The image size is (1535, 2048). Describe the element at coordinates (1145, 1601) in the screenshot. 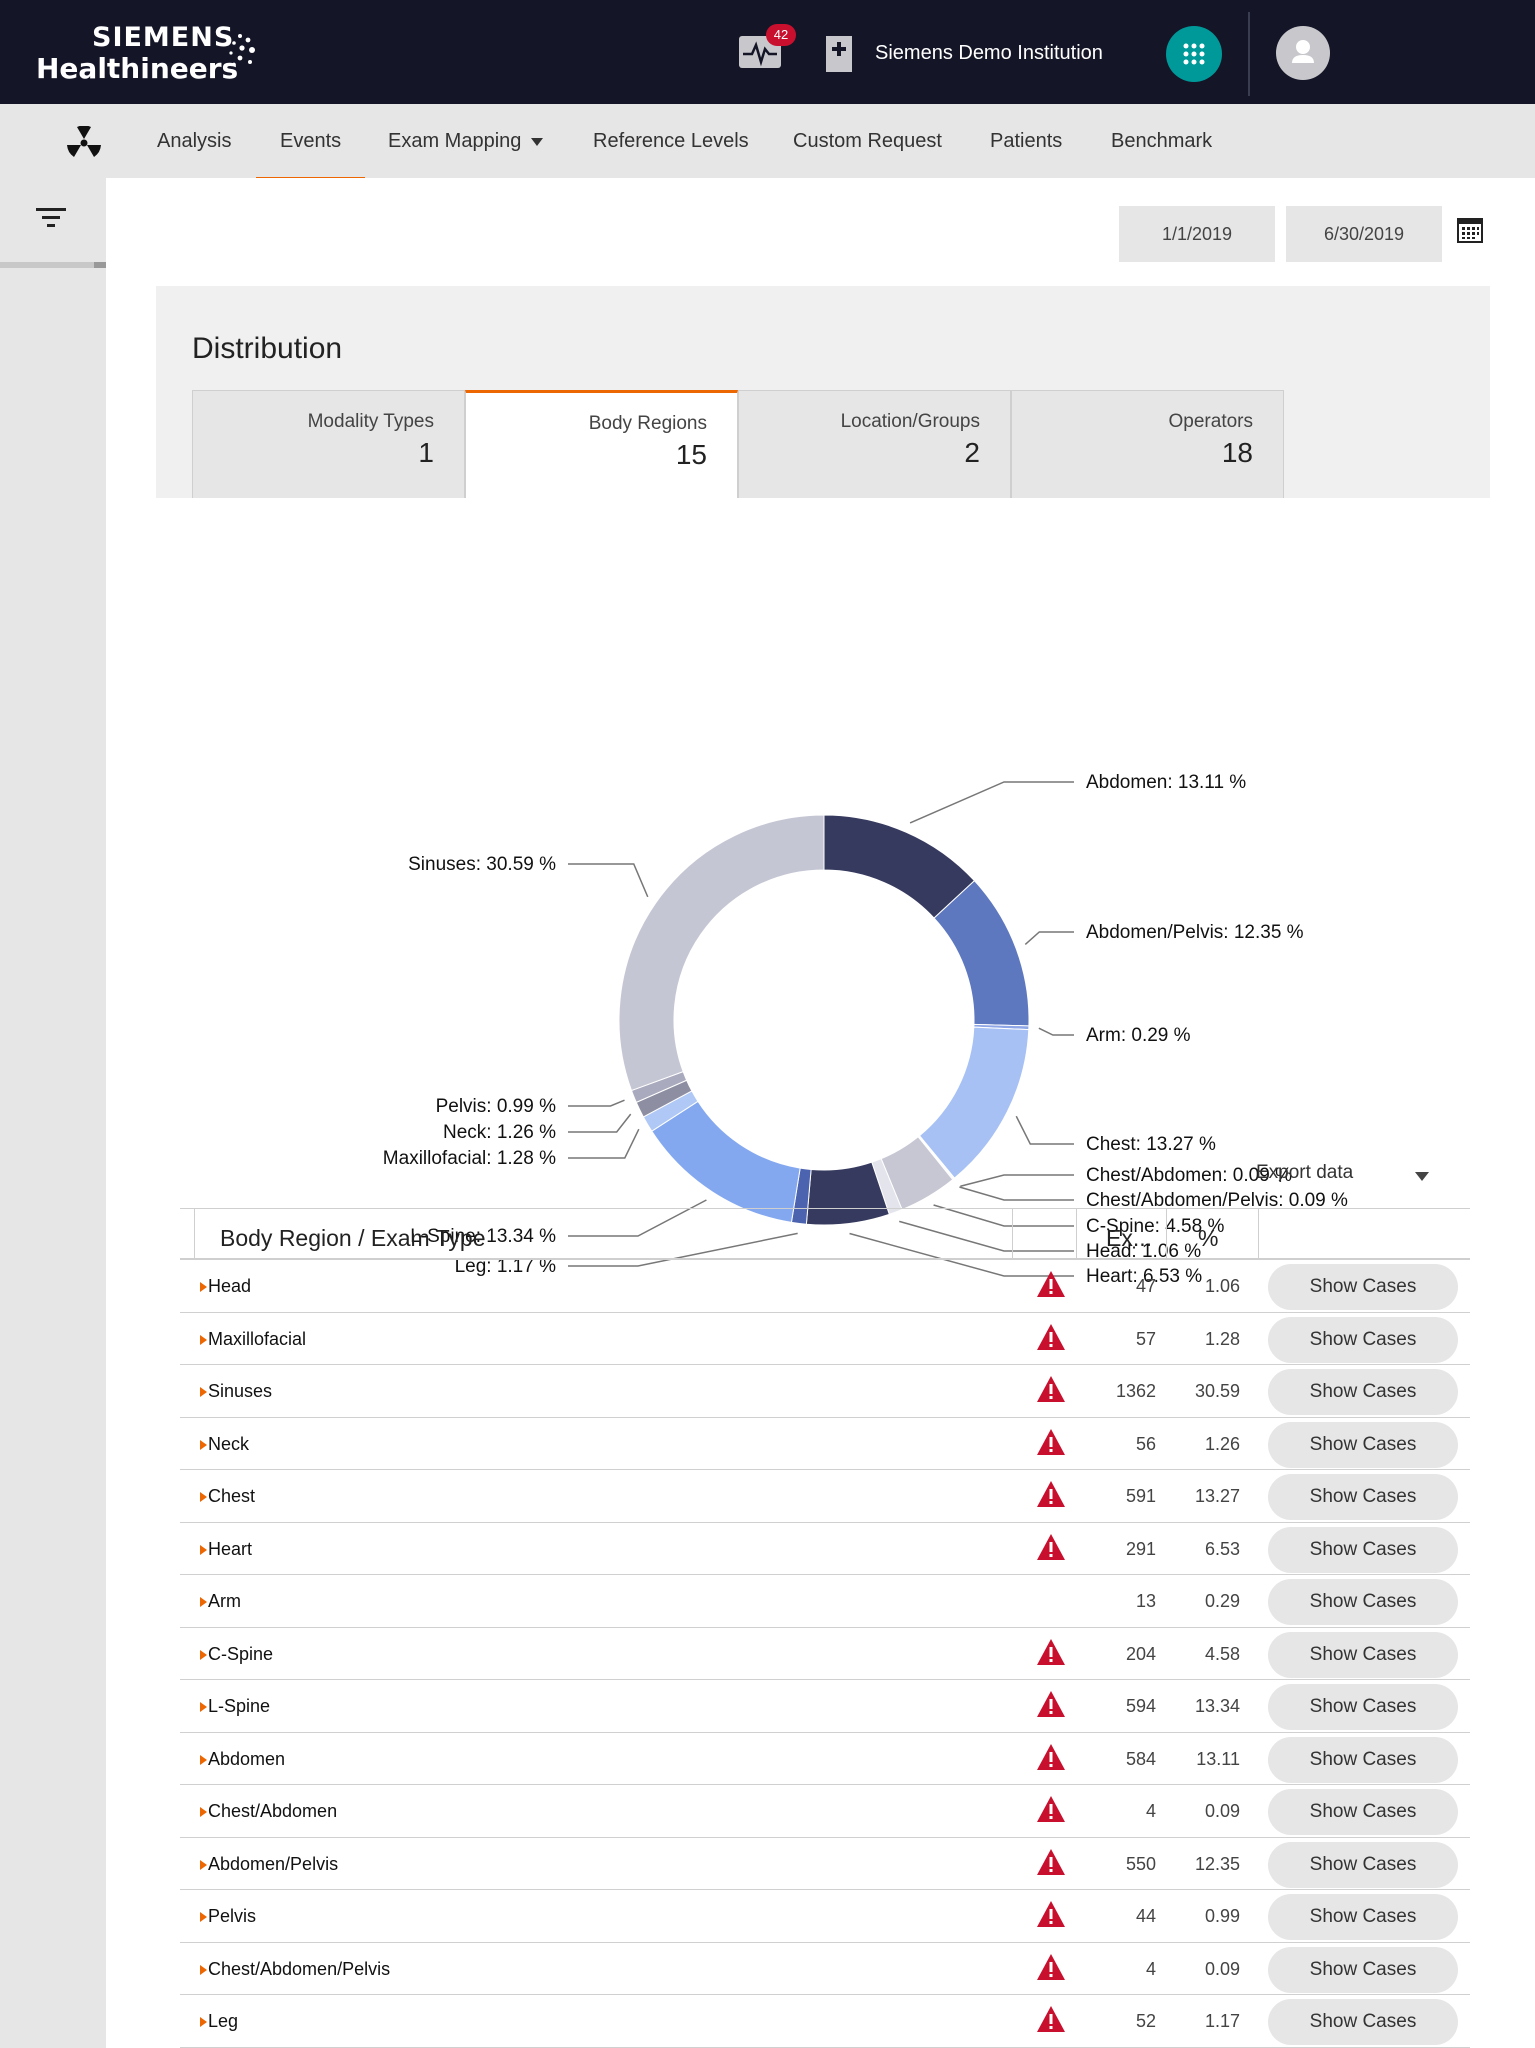

I see `exam-count: 13` at that location.